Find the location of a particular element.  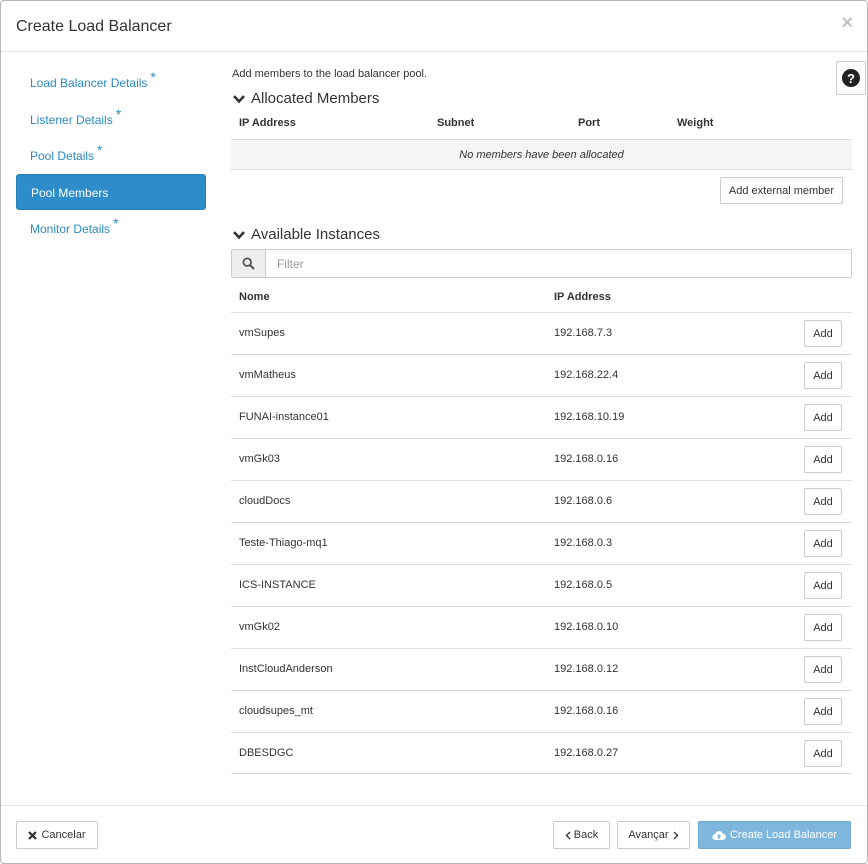

instance-name: Teste-Thiago-mq1 is located at coordinates (283, 543).